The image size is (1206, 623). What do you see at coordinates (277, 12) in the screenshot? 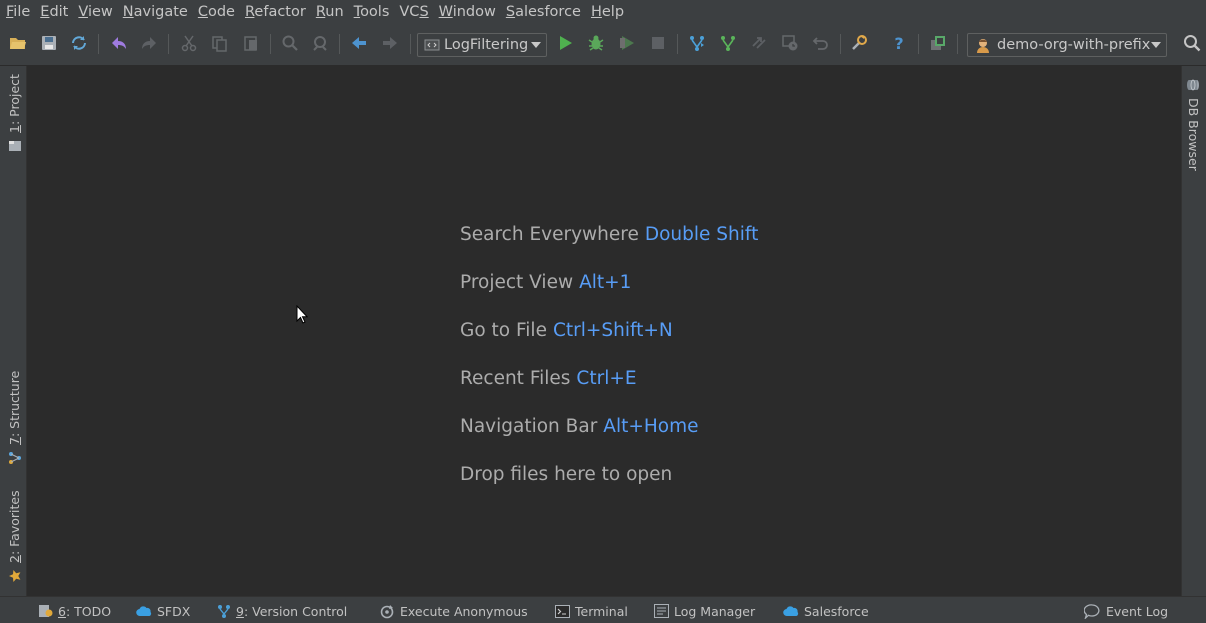
I see `menu-refactor: Refactor` at bounding box center [277, 12].